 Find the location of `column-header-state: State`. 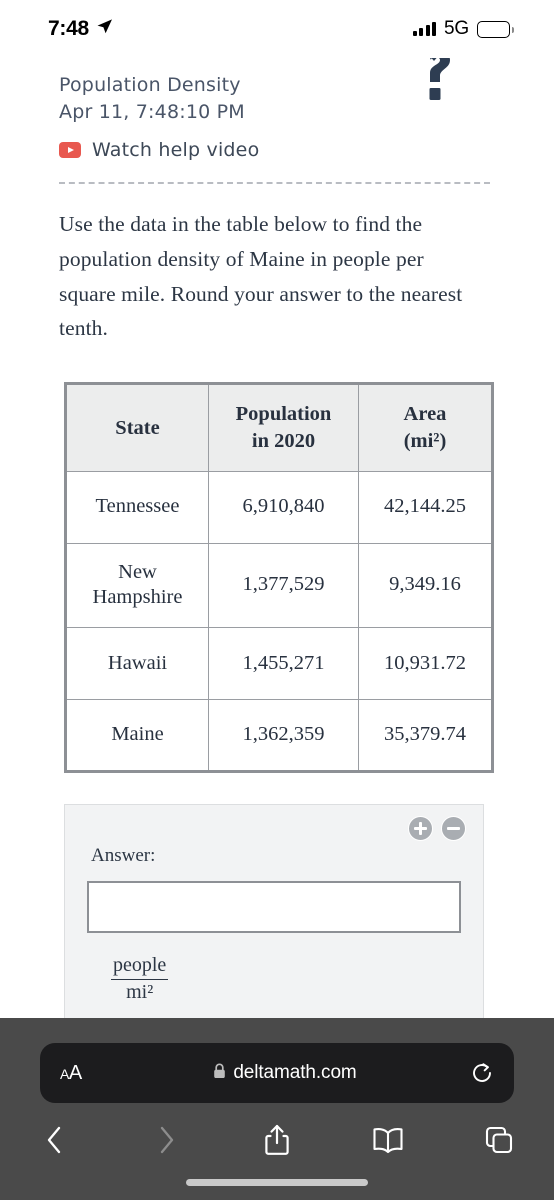

column-header-state: State is located at coordinates (137, 427).